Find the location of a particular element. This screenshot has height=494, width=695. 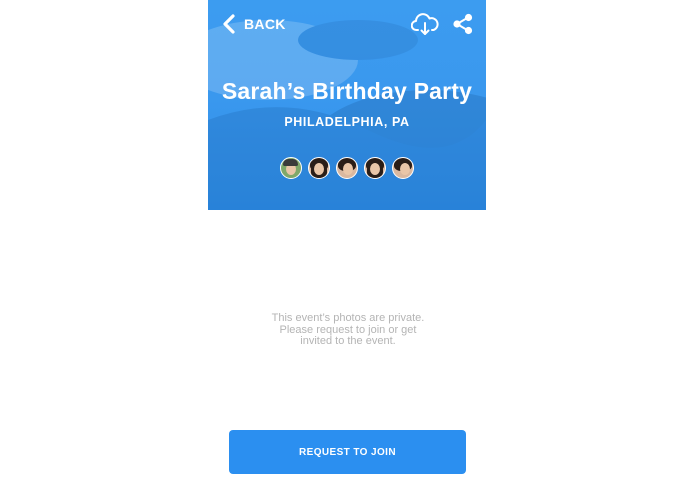

private-message-line: invited to the event. is located at coordinates (348, 341).